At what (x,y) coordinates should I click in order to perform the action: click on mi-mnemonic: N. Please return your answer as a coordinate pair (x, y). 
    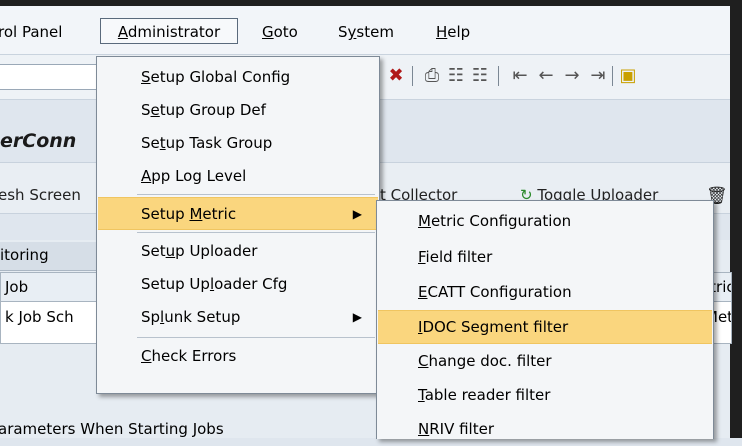
    Looking at the image, I should click on (424, 429).